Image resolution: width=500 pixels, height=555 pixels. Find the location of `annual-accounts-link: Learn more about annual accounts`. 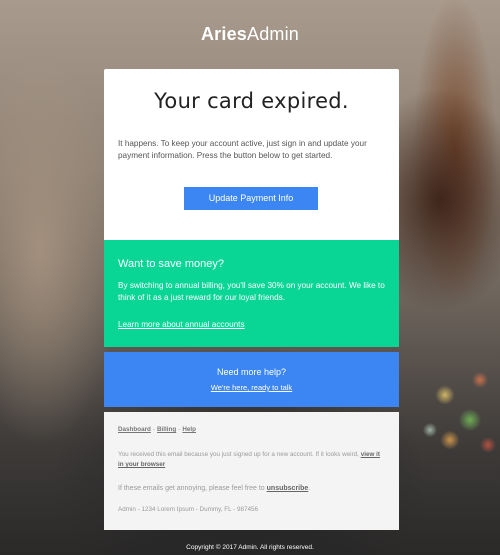

annual-accounts-link: Learn more about annual accounts is located at coordinates (181, 324).